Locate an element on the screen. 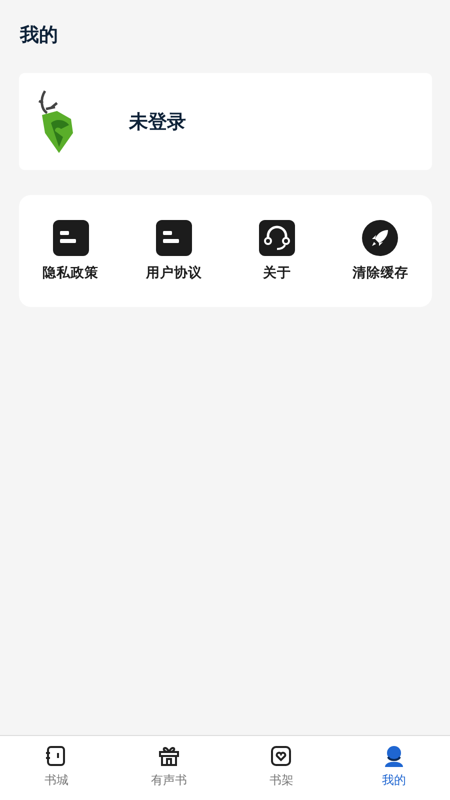 The height and width of the screenshot is (800, 450). menu-item: 关于 is located at coordinates (277, 251).